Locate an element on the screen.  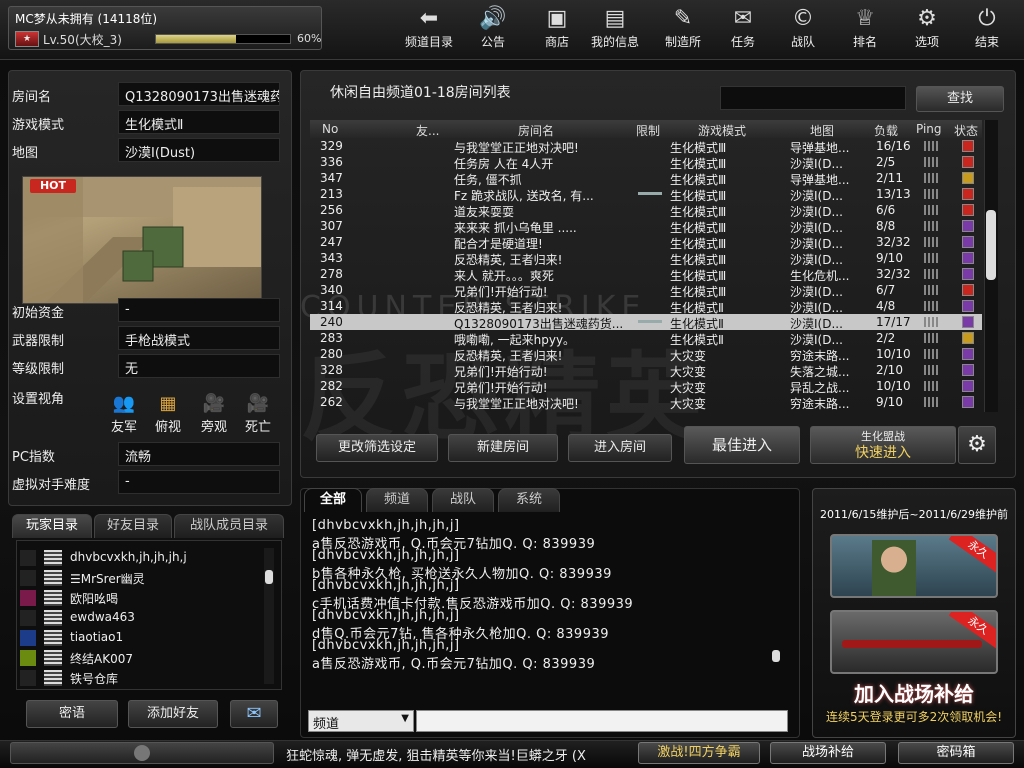
promo-subtitle: 连续5天登录更可多2次领取机会! is located at coordinates (914, 717).